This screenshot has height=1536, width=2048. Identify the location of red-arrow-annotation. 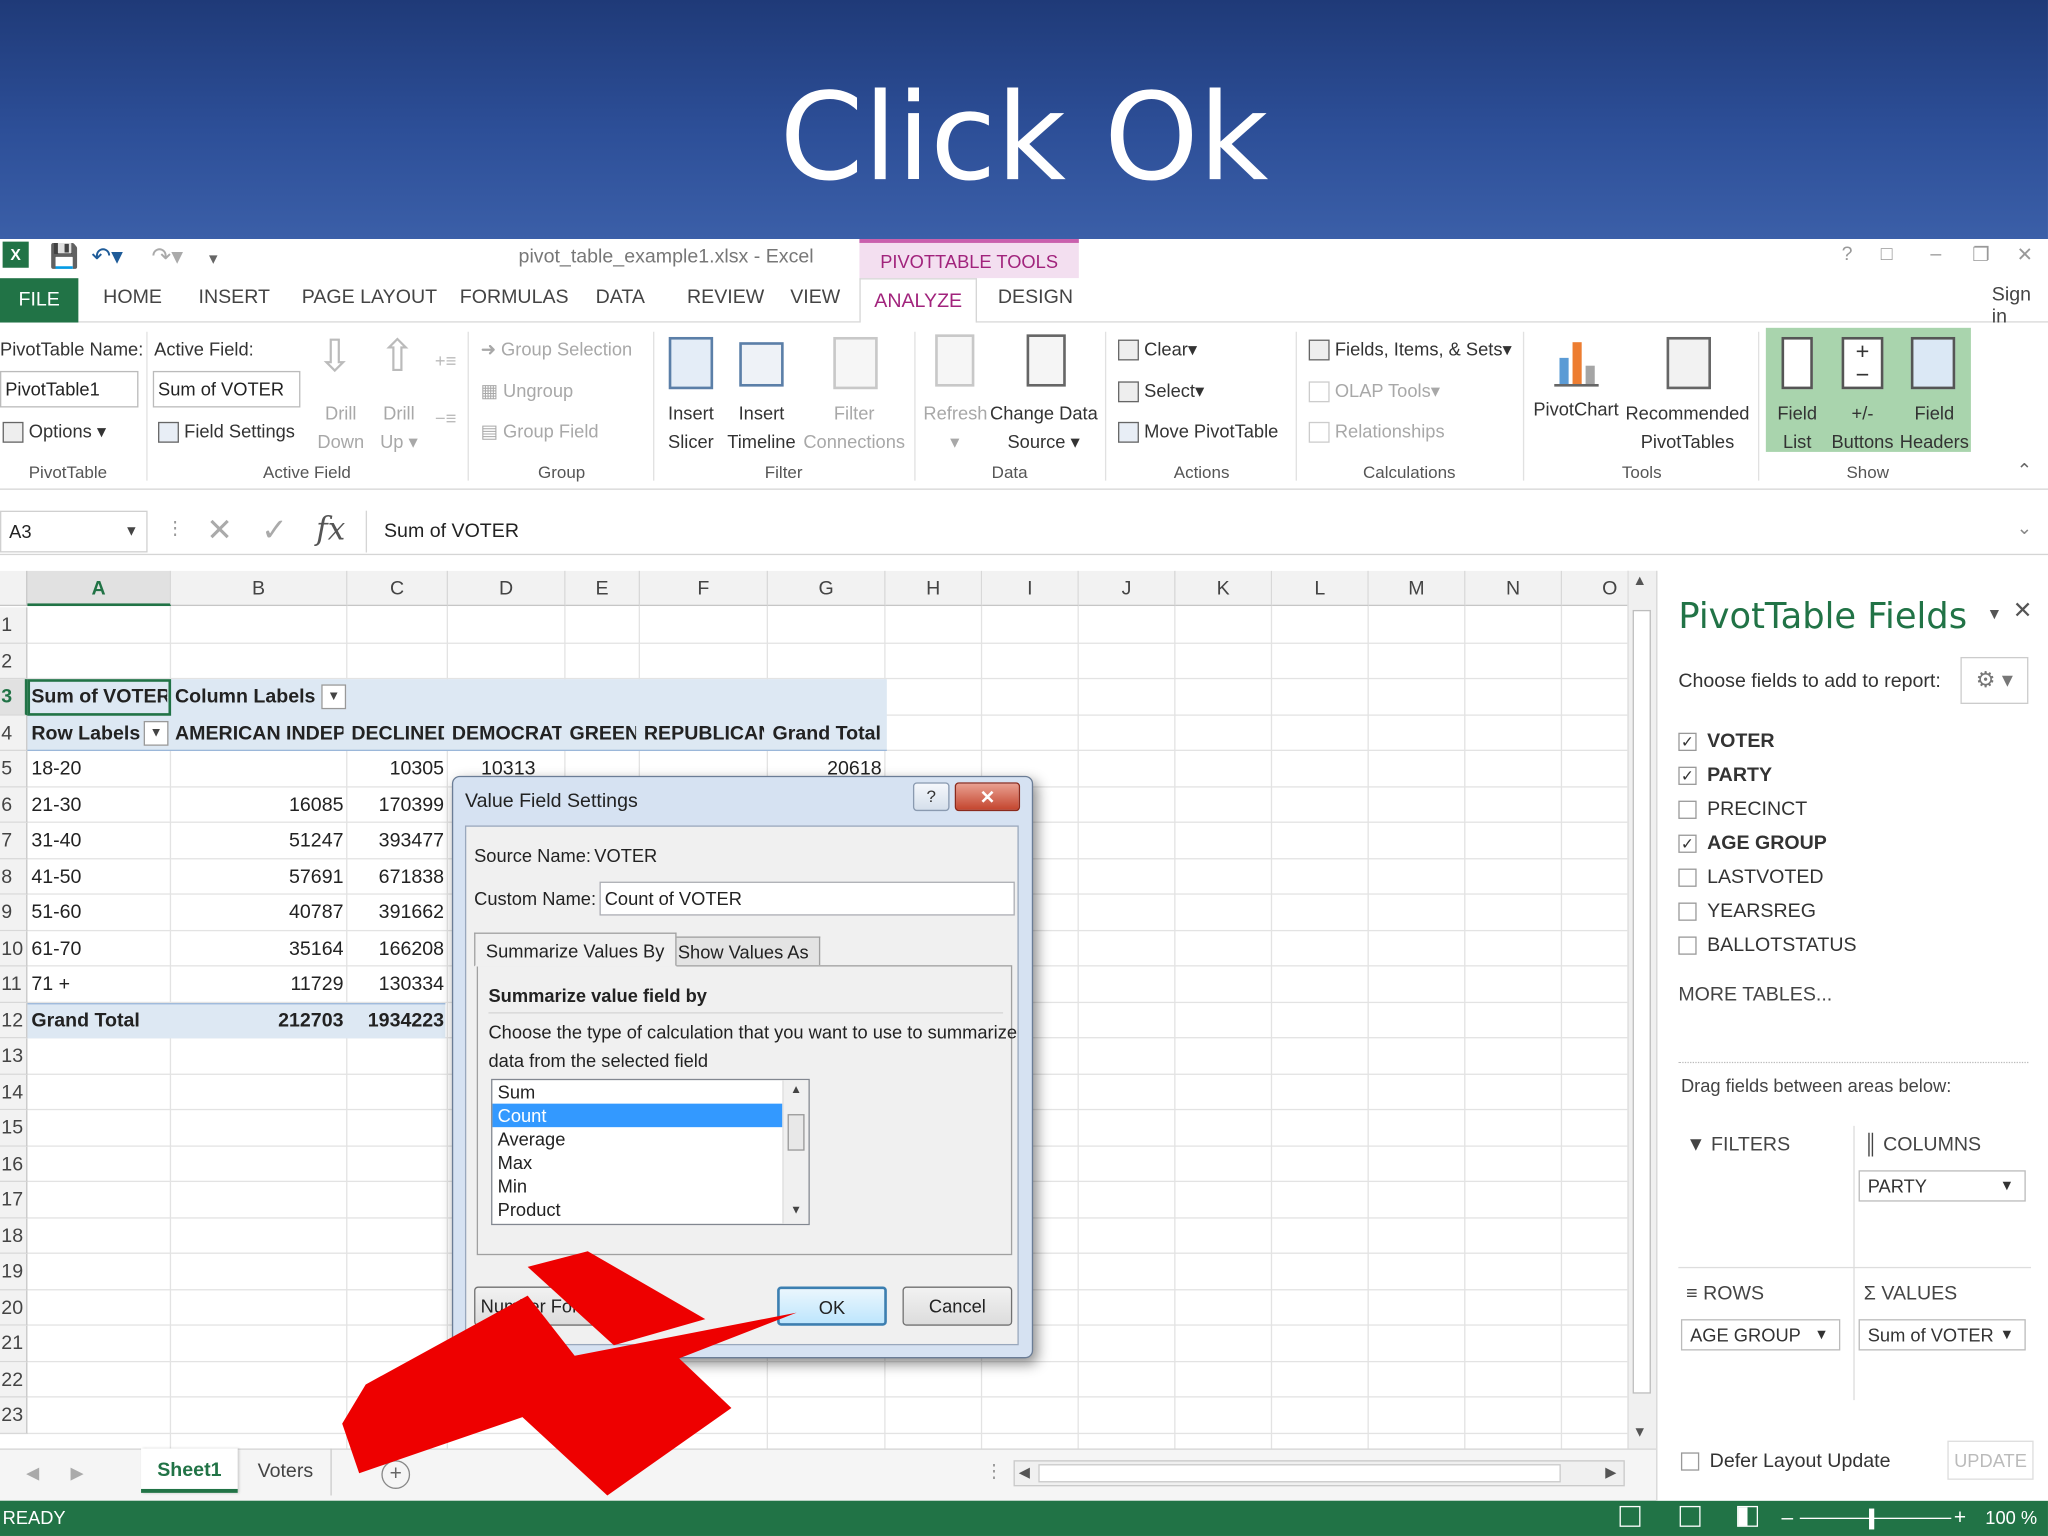
(569, 1373).